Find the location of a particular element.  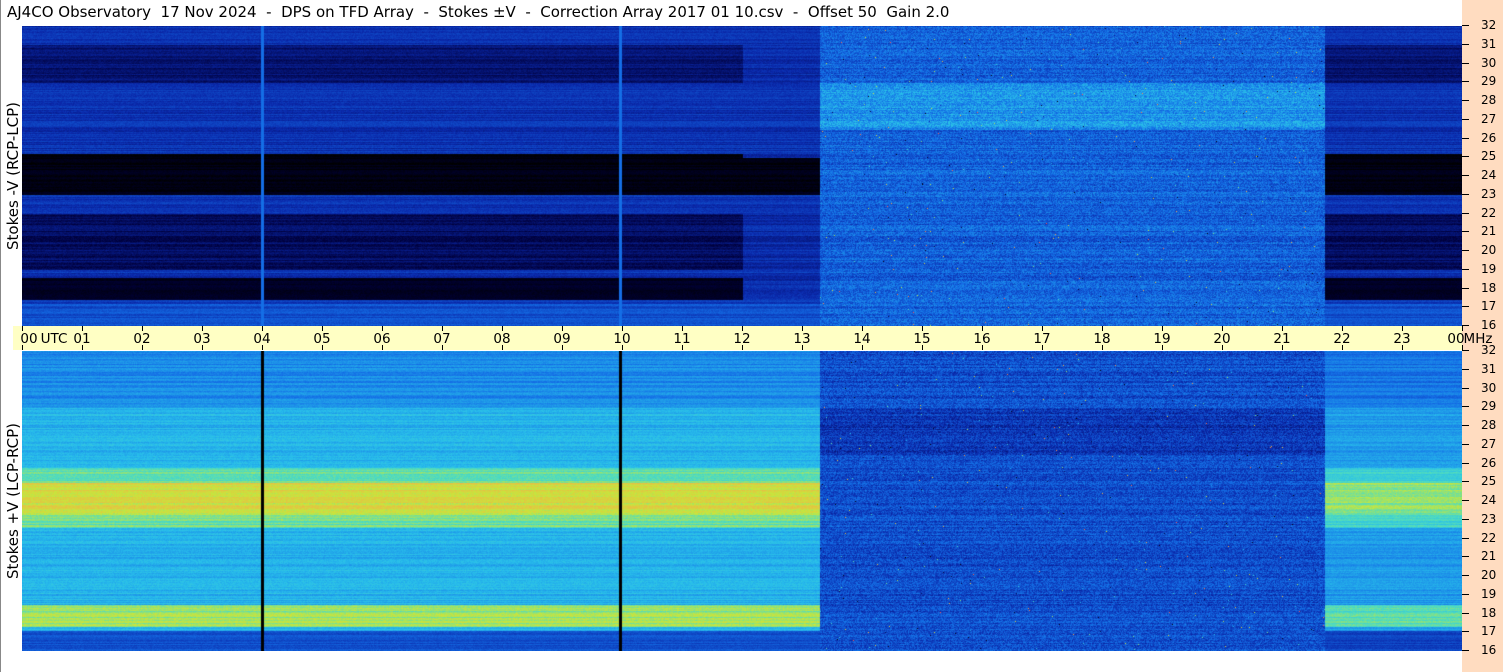

x-tick-label: 06 is located at coordinates (382, 339).